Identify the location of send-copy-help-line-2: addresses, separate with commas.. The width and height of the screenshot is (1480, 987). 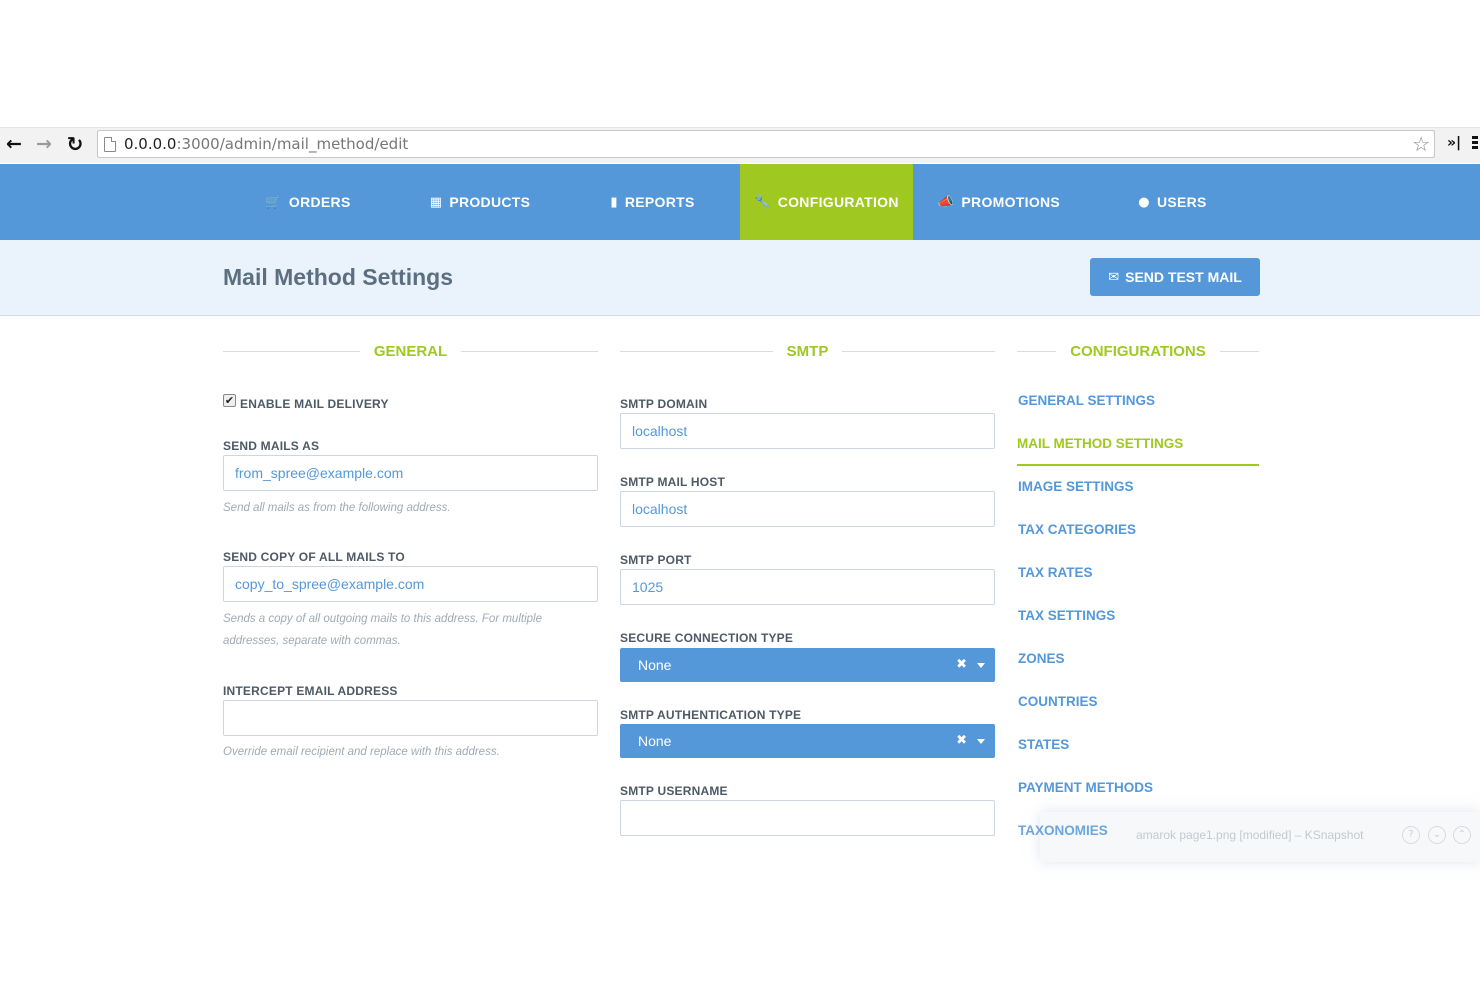
(312, 641).